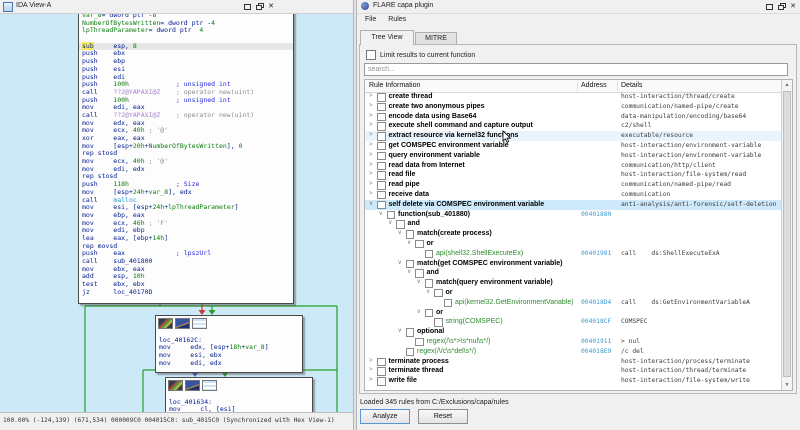 This screenshot has width=800, height=430. Describe the element at coordinates (385, 416) in the screenshot. I see `analyze-button: Analyze` at that location.